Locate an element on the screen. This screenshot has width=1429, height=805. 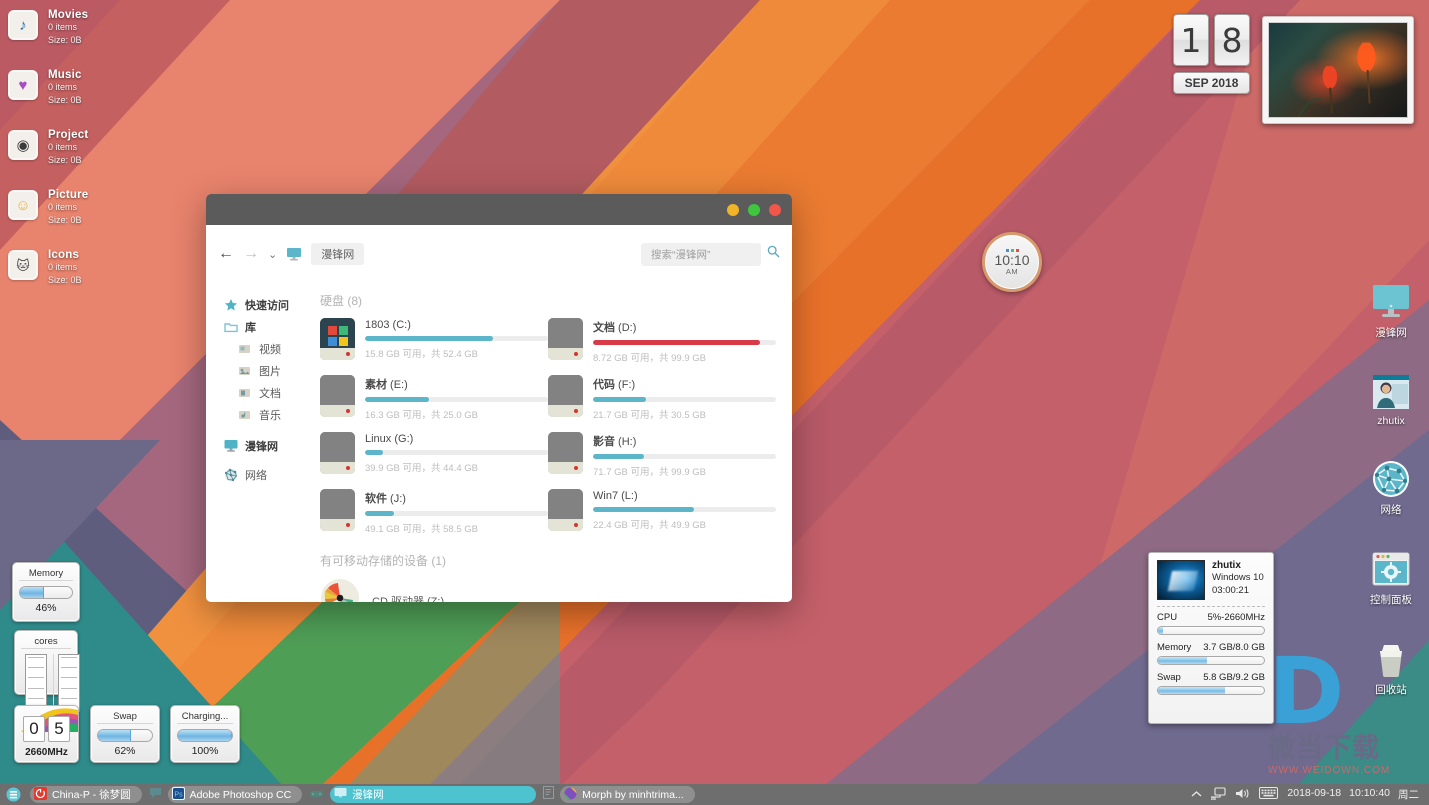
drive-usage-text: 39.9 GB 可用，共 44.4 GB is located at coordinates (421, 468).